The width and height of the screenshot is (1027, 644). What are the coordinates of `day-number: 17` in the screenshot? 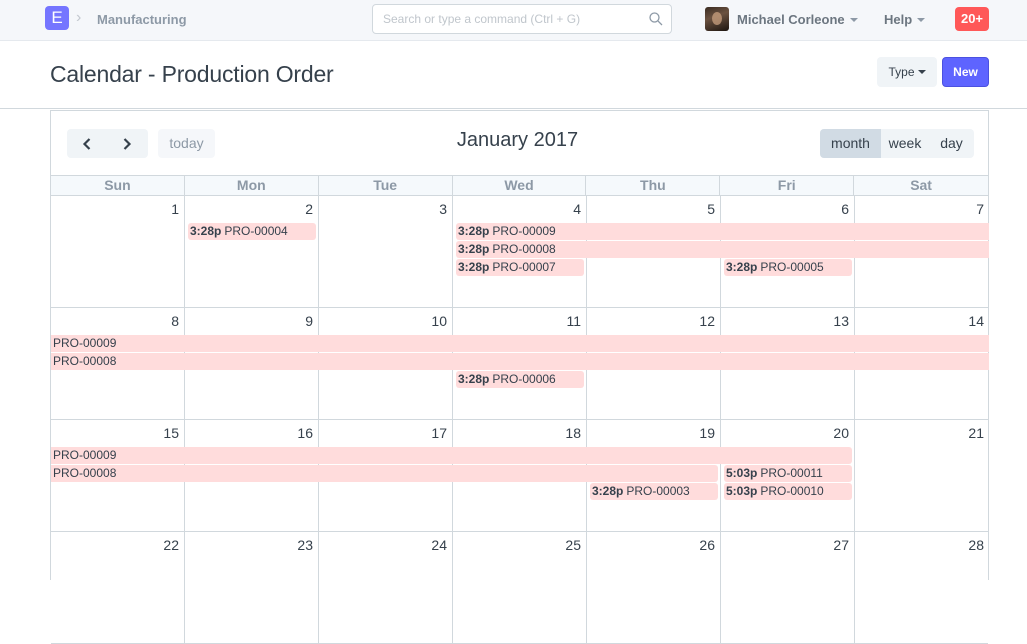 It's located at (439, 433).